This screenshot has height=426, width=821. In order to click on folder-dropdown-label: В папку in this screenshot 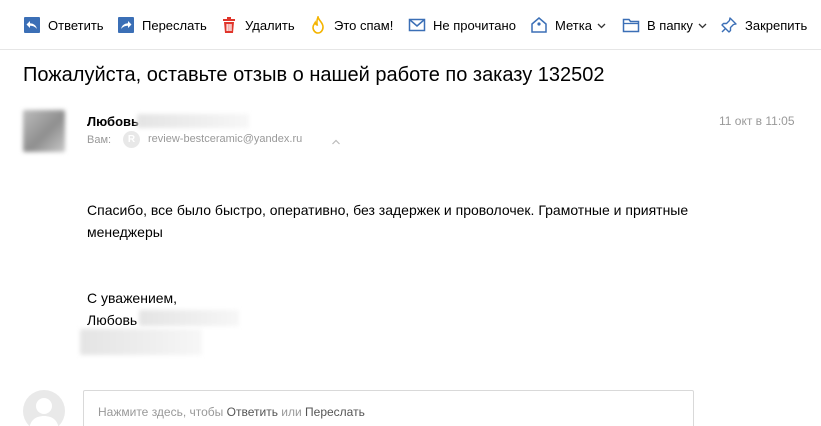, I will do `click(670, 25)`.